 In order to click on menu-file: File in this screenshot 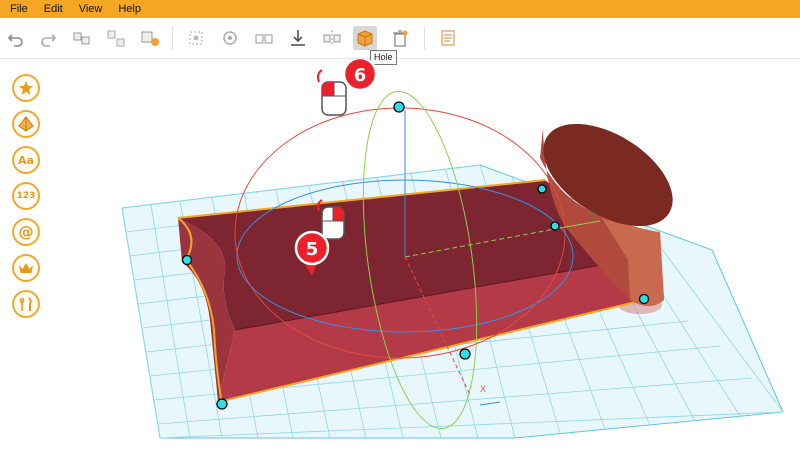, I will do `click(18, 9)`.